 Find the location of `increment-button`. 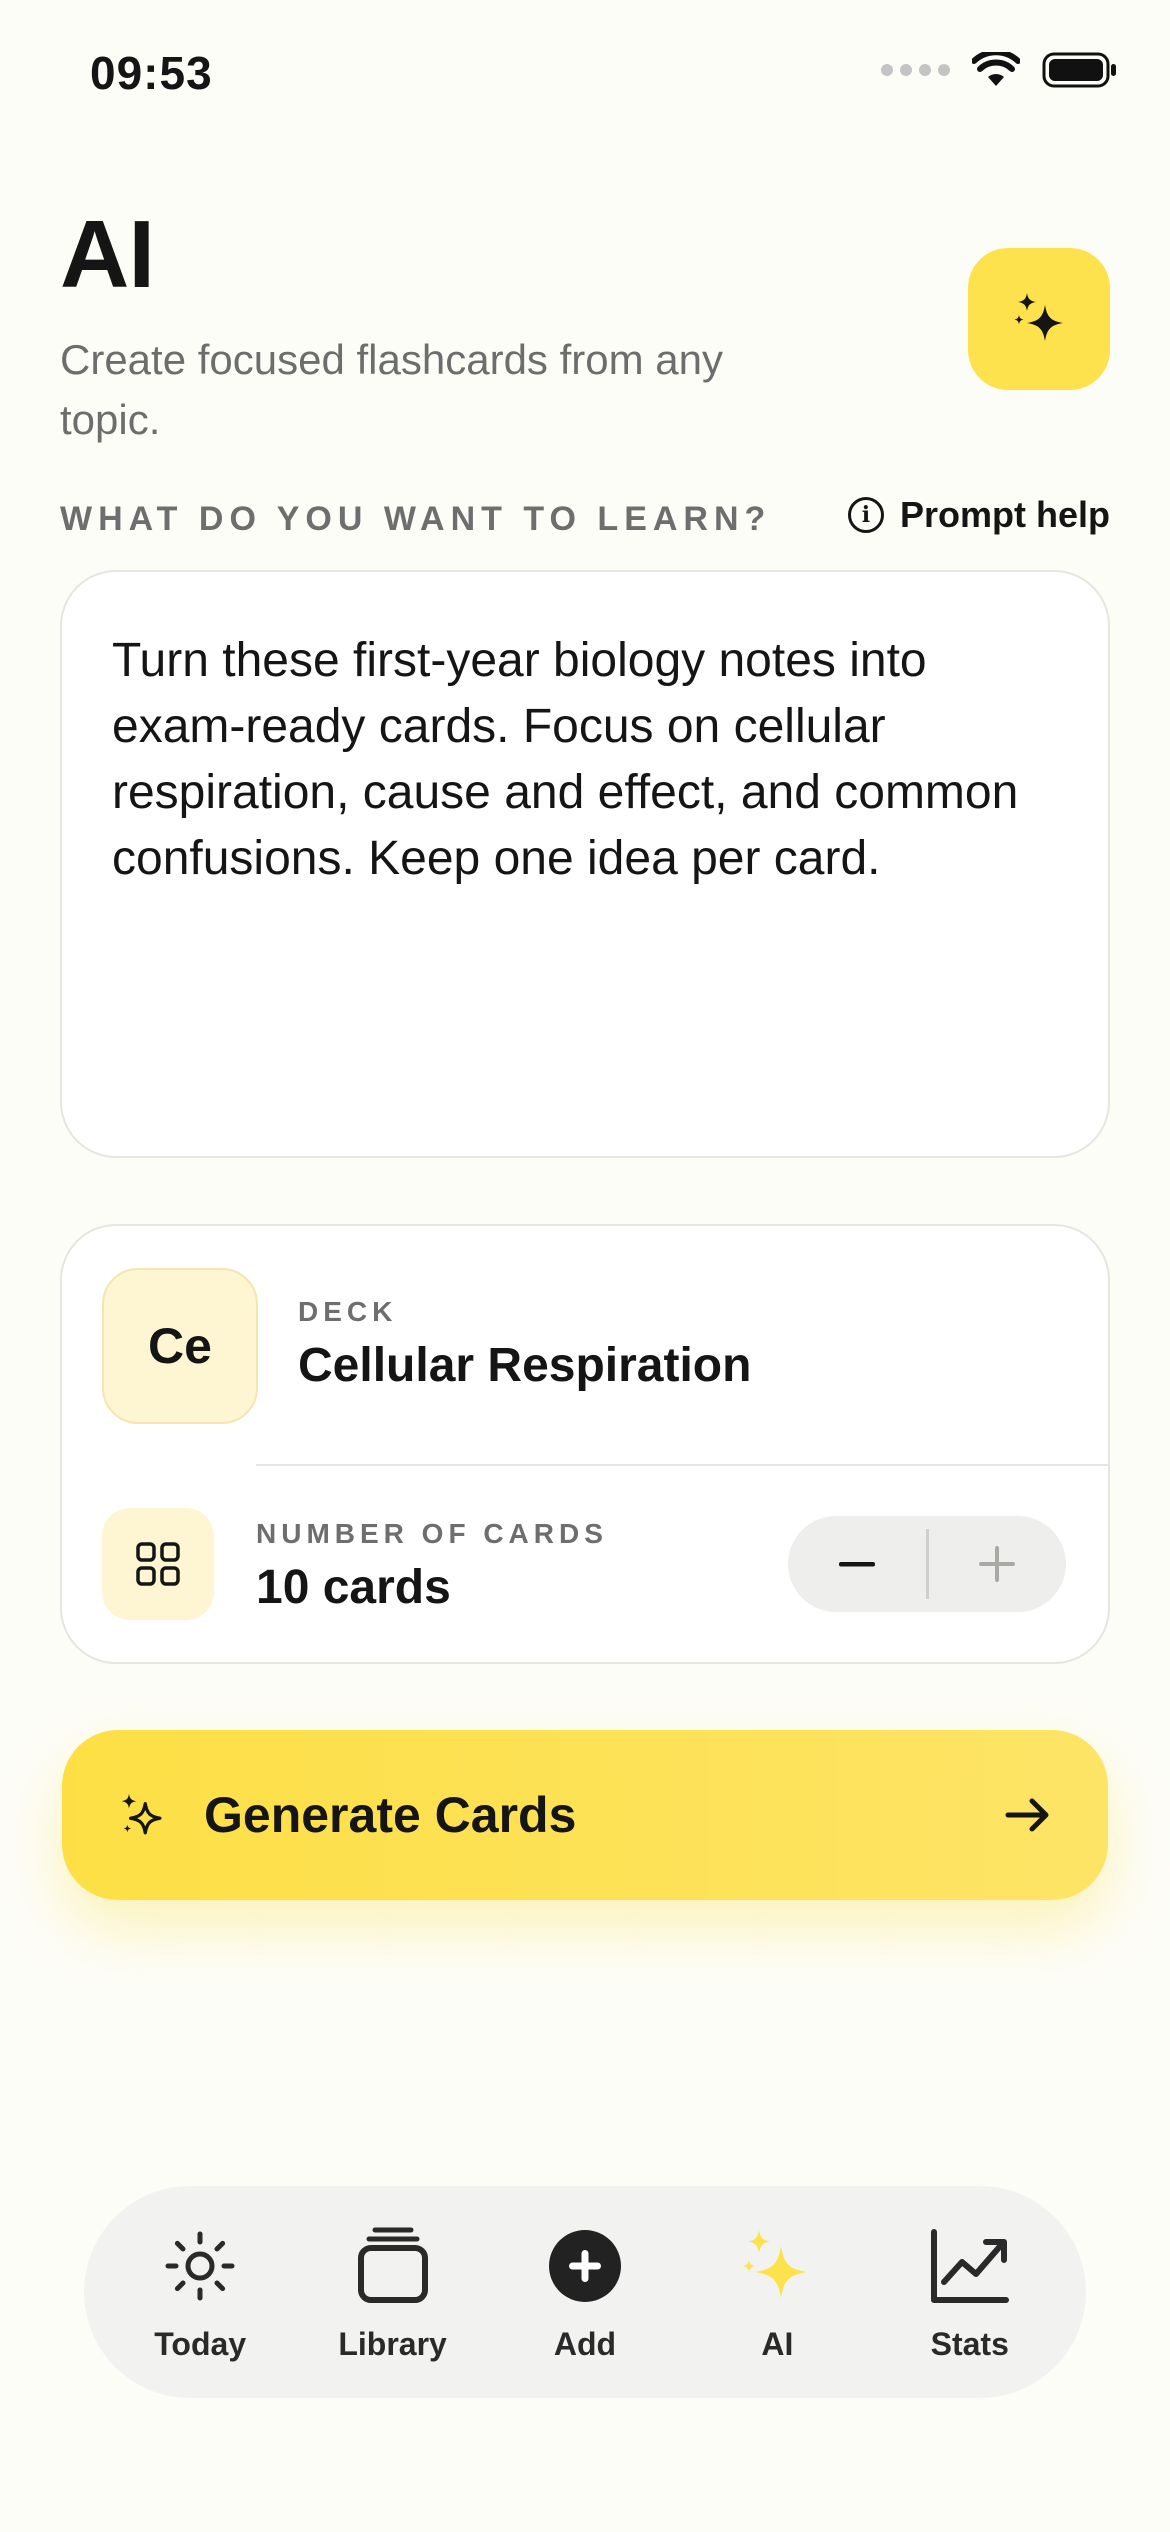

increment-button is located at coordinates (998, 1564).